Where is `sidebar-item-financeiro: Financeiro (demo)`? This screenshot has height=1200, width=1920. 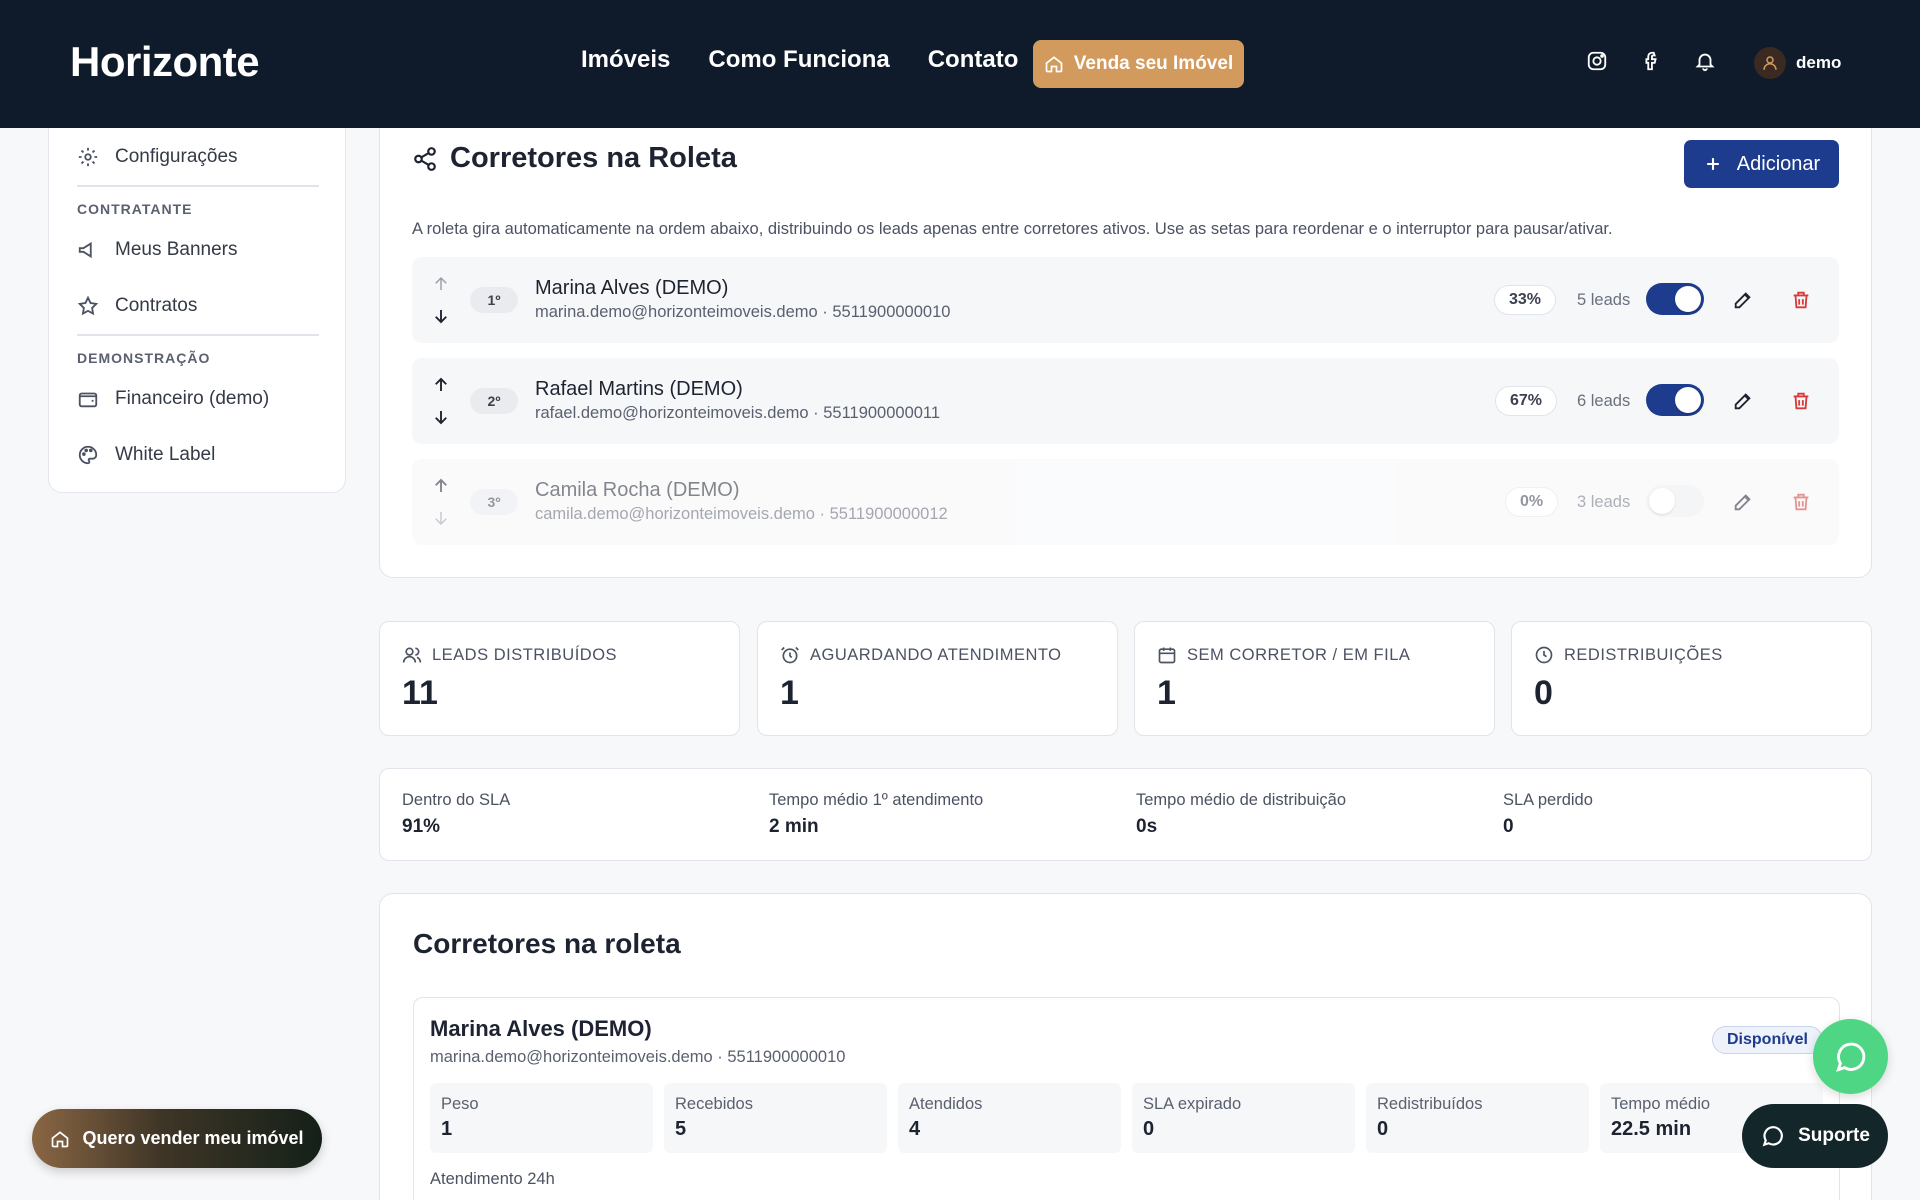
sidebar-item-financeiro: Financeiro (demo) is located at coordinates (173, 399).